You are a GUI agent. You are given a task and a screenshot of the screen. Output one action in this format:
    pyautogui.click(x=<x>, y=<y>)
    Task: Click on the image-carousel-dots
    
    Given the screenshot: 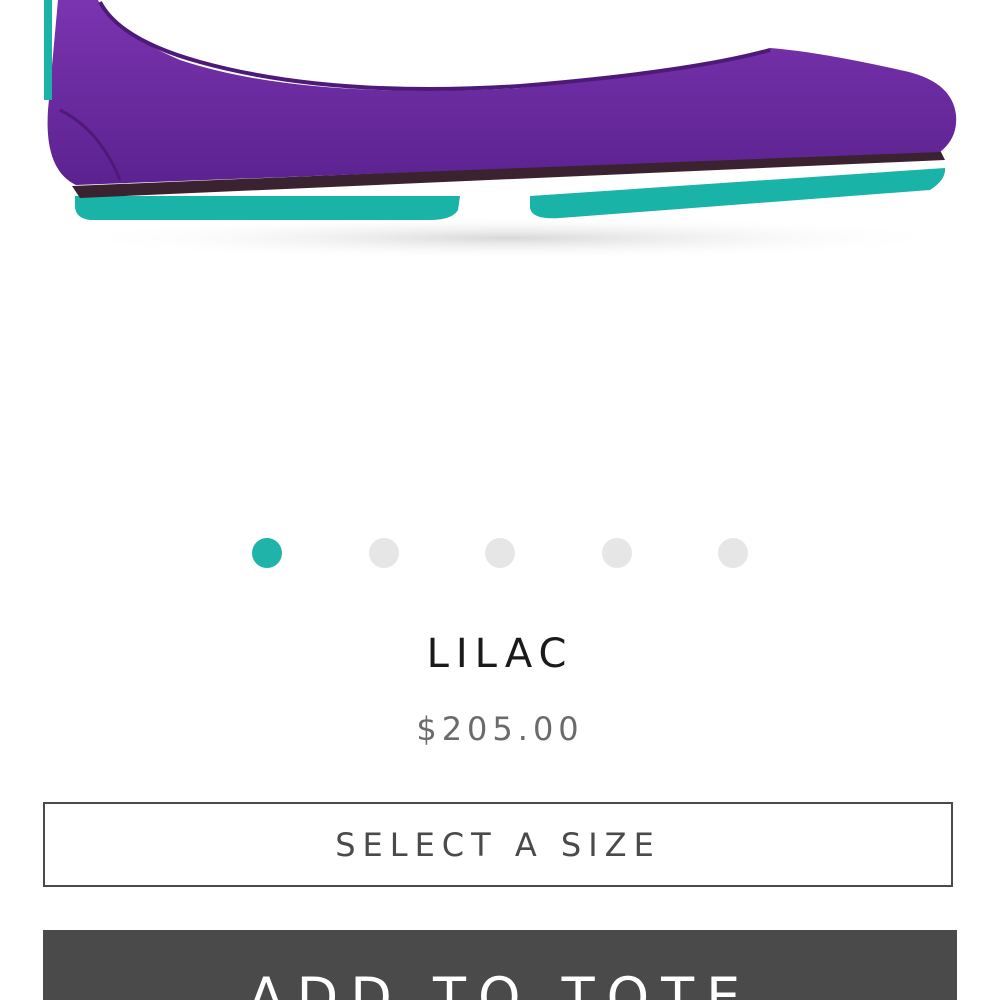 What is the action you would take?
    pyautogui.click(x=500, y=554)
    